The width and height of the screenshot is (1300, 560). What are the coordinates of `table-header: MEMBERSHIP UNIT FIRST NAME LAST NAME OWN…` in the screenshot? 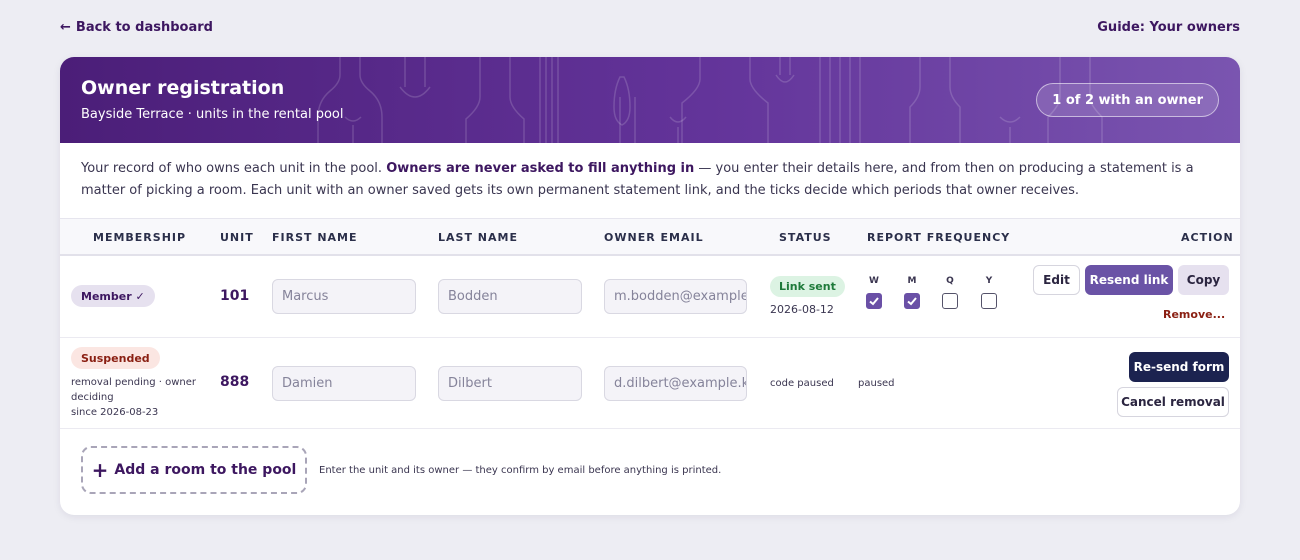 It's located at (650, 237).